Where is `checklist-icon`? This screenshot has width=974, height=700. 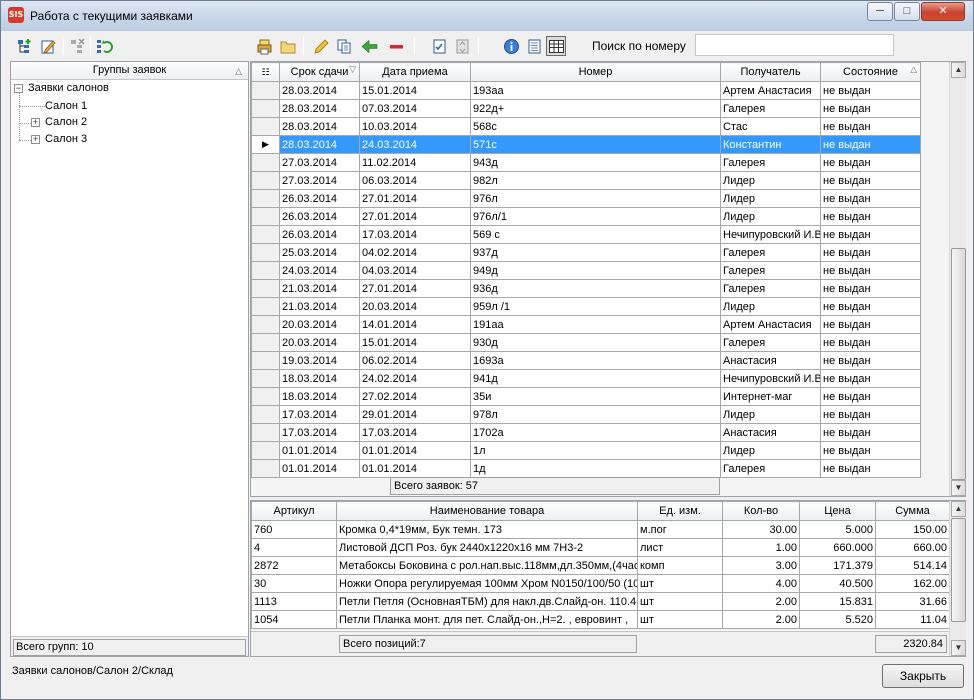 checklist-icon is located at coordinates (439, 46).